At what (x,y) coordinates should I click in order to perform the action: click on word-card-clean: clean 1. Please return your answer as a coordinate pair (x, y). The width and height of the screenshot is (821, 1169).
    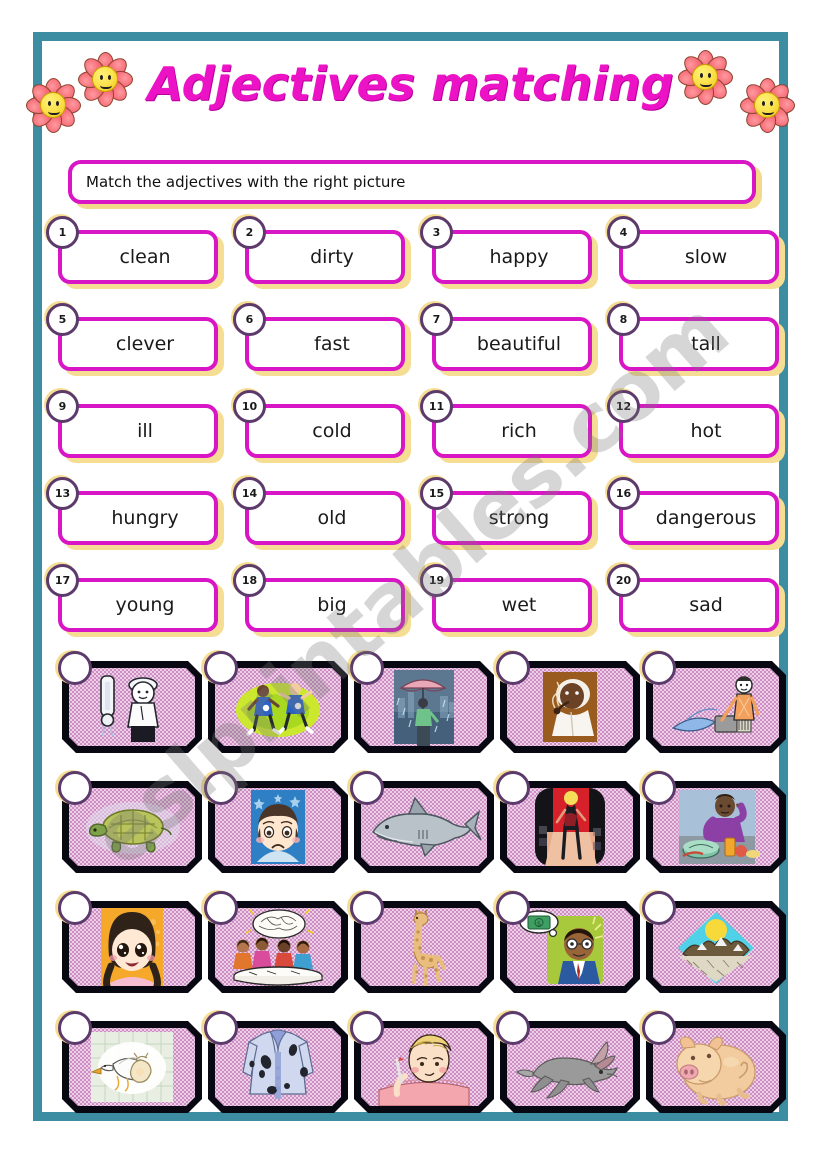
    Looking at the image, I should click on (135, 252).